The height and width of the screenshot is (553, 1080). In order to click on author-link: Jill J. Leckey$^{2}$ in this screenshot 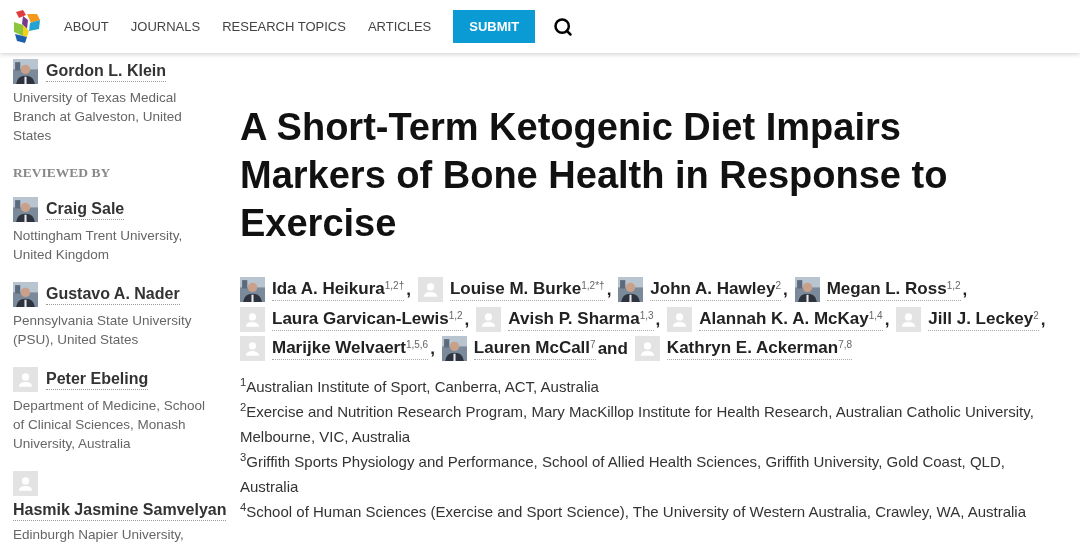, I will do `click(983, 319)`.